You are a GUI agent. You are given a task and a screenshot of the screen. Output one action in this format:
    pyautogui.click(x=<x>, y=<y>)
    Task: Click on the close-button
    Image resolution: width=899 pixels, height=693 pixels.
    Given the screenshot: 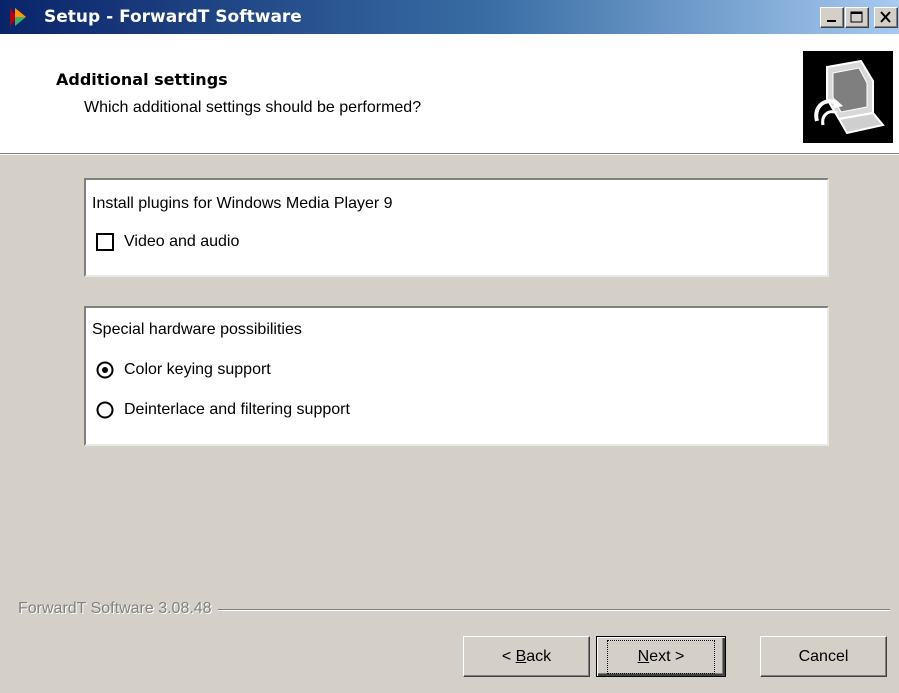 What is the action you would take?
    pyautogui.click(x=886, y=17)
    